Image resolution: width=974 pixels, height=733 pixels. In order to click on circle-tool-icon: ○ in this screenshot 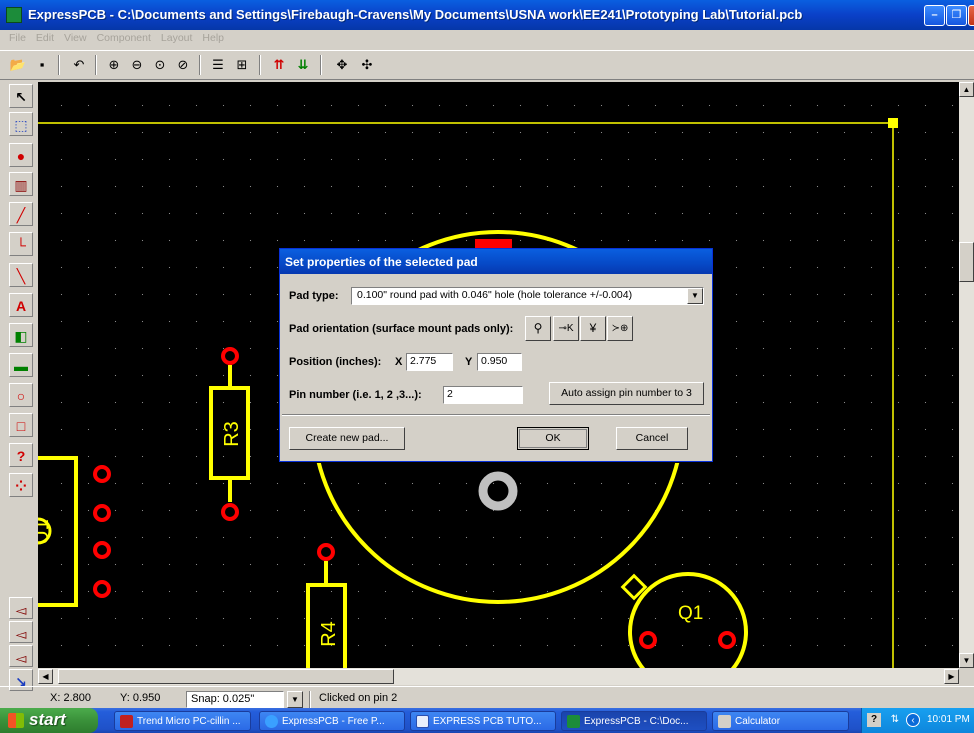, I will do `click(21, 395)`.